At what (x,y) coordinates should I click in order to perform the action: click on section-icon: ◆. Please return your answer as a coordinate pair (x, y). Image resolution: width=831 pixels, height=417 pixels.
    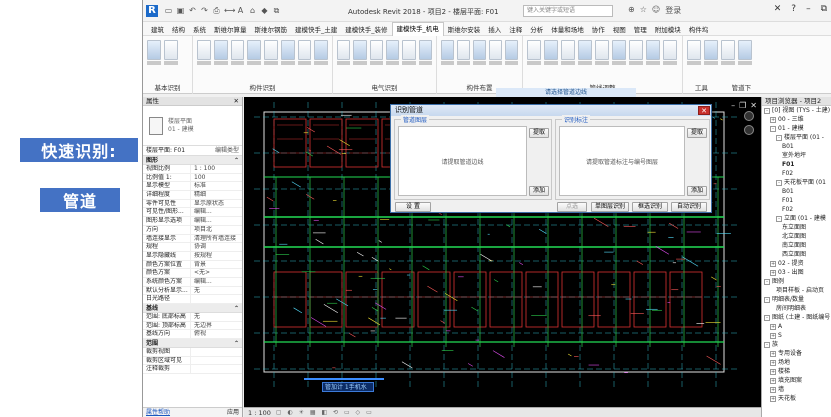
    Looking at the image, I should click on (264, 11).